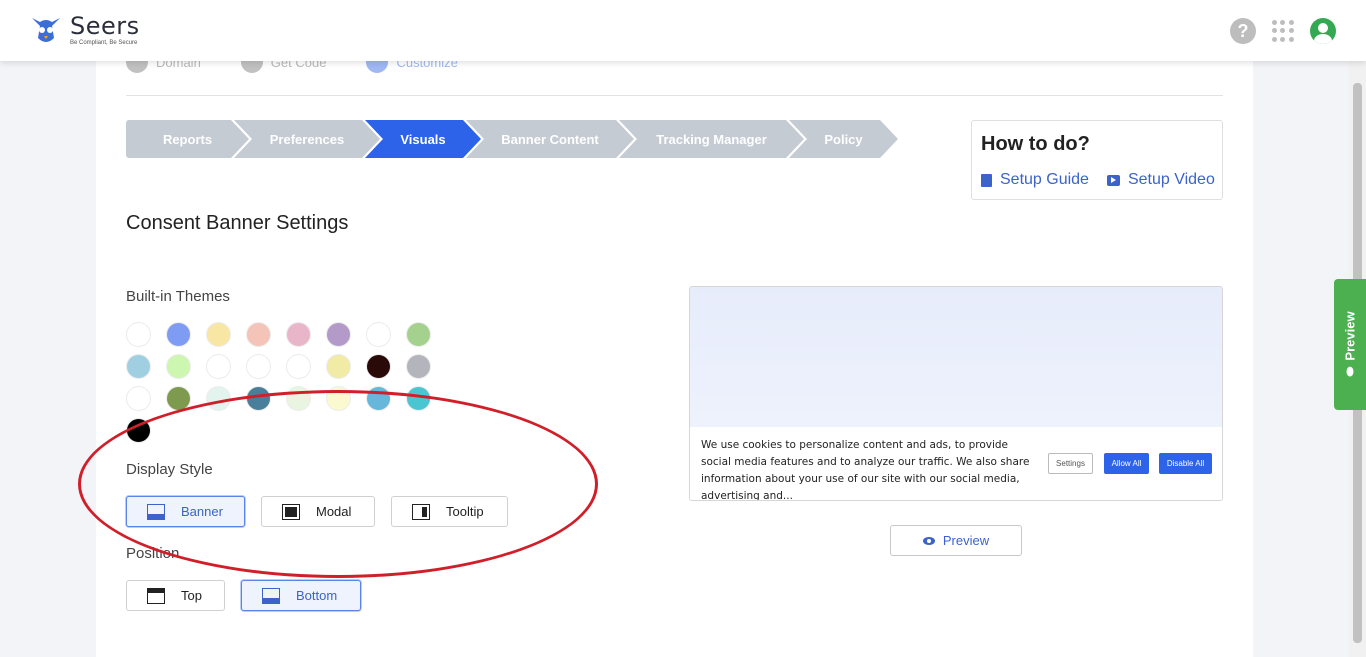 This screenshot has width=1366, height=657. I want to click on banner-allow-all-button: Allow All, so click(1126, 463).